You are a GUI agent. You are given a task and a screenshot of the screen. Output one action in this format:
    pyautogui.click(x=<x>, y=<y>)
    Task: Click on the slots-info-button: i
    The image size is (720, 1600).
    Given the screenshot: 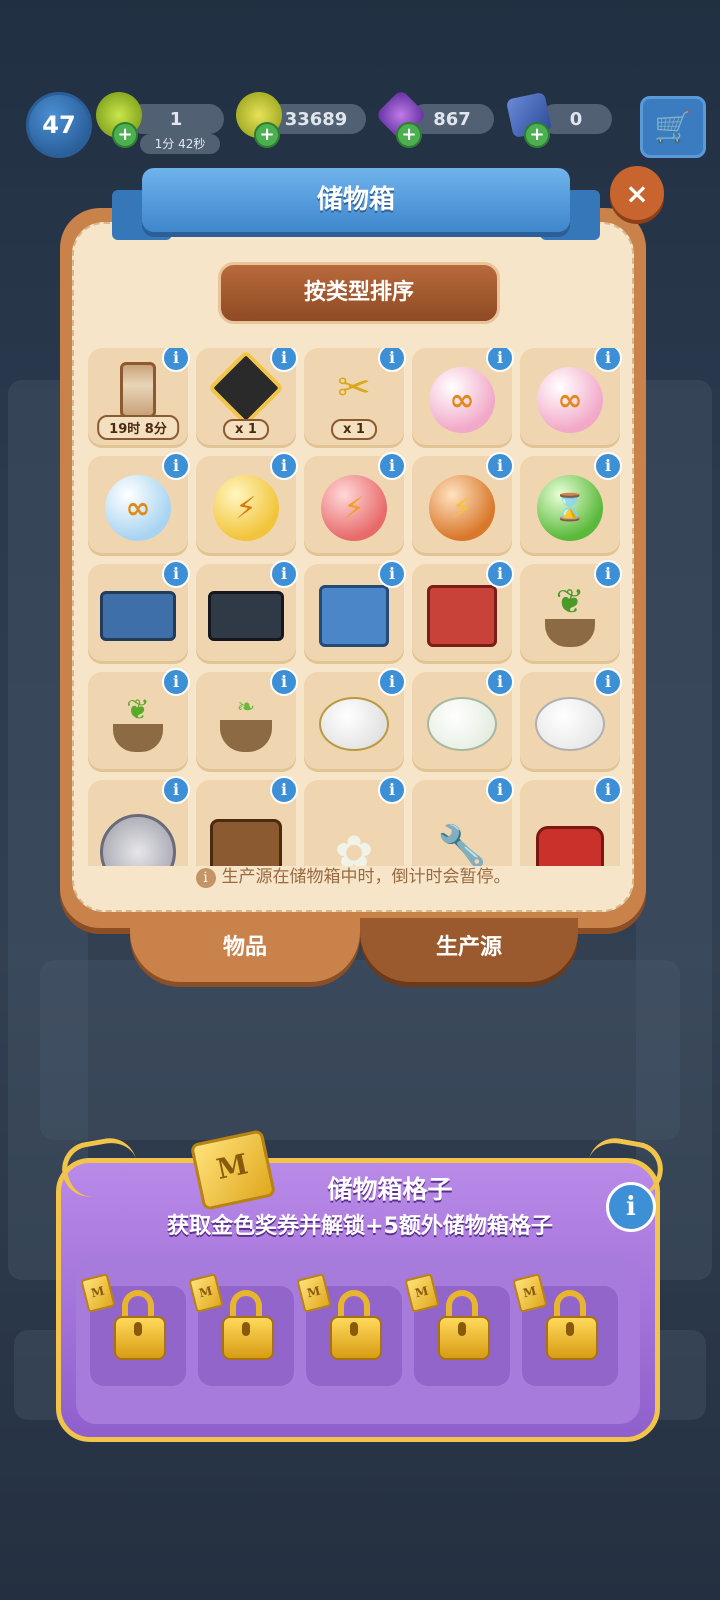 What is the action you would take?
    pyautogui.click(x=631, y=1207)
    